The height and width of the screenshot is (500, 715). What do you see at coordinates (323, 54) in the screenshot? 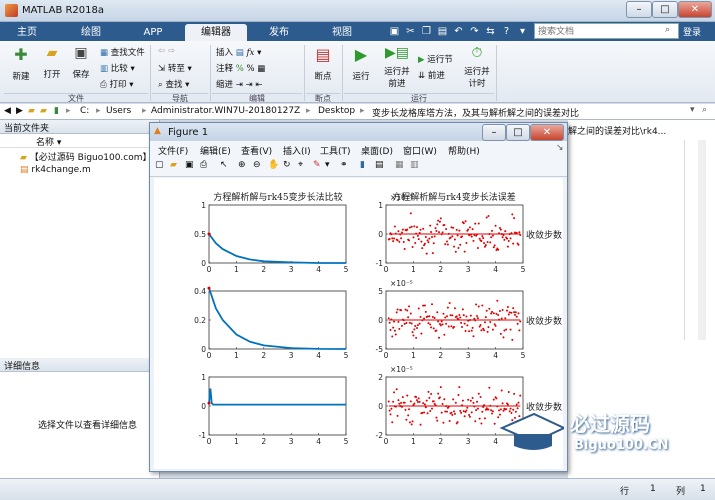
I see `breakpoint-icon: ▤` at bounding box center [323, 54].